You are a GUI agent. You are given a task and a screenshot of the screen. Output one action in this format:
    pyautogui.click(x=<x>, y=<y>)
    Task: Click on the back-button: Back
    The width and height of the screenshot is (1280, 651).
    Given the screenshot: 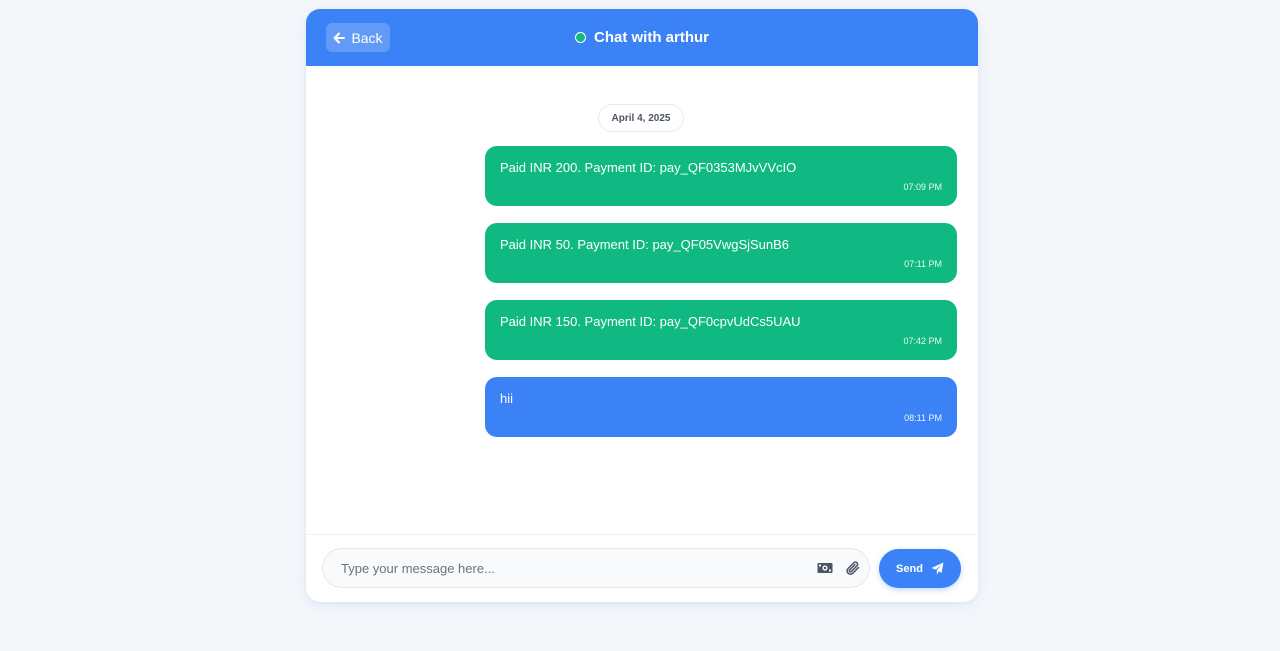 What is the action you would take?
    pyautogui.click(x=358, y=37)
    